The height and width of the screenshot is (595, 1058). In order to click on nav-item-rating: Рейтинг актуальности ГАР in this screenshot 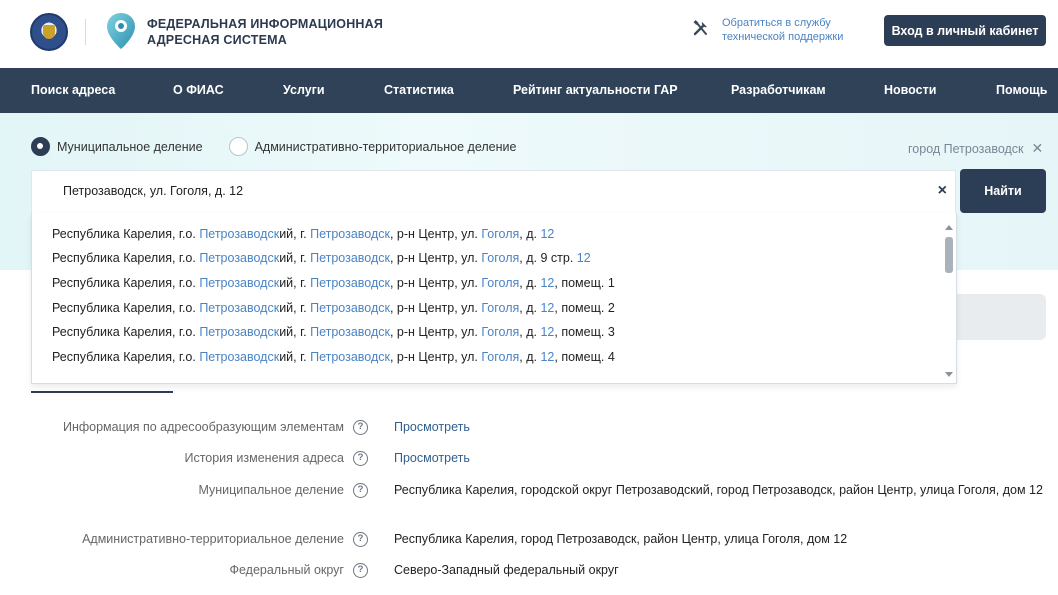, I will do `click(595, 90)`.